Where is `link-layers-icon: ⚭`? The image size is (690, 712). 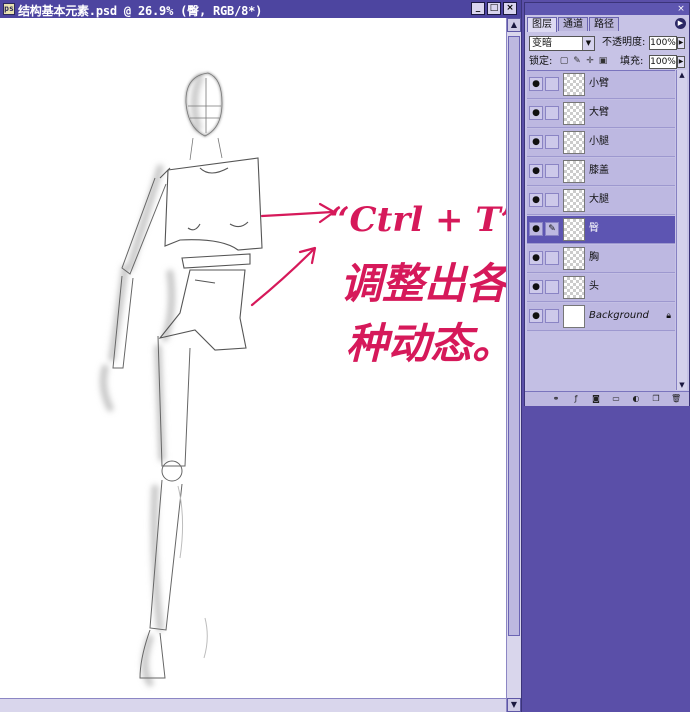
link-layers-icon: ⚭ is located at coordinates (556, 399).